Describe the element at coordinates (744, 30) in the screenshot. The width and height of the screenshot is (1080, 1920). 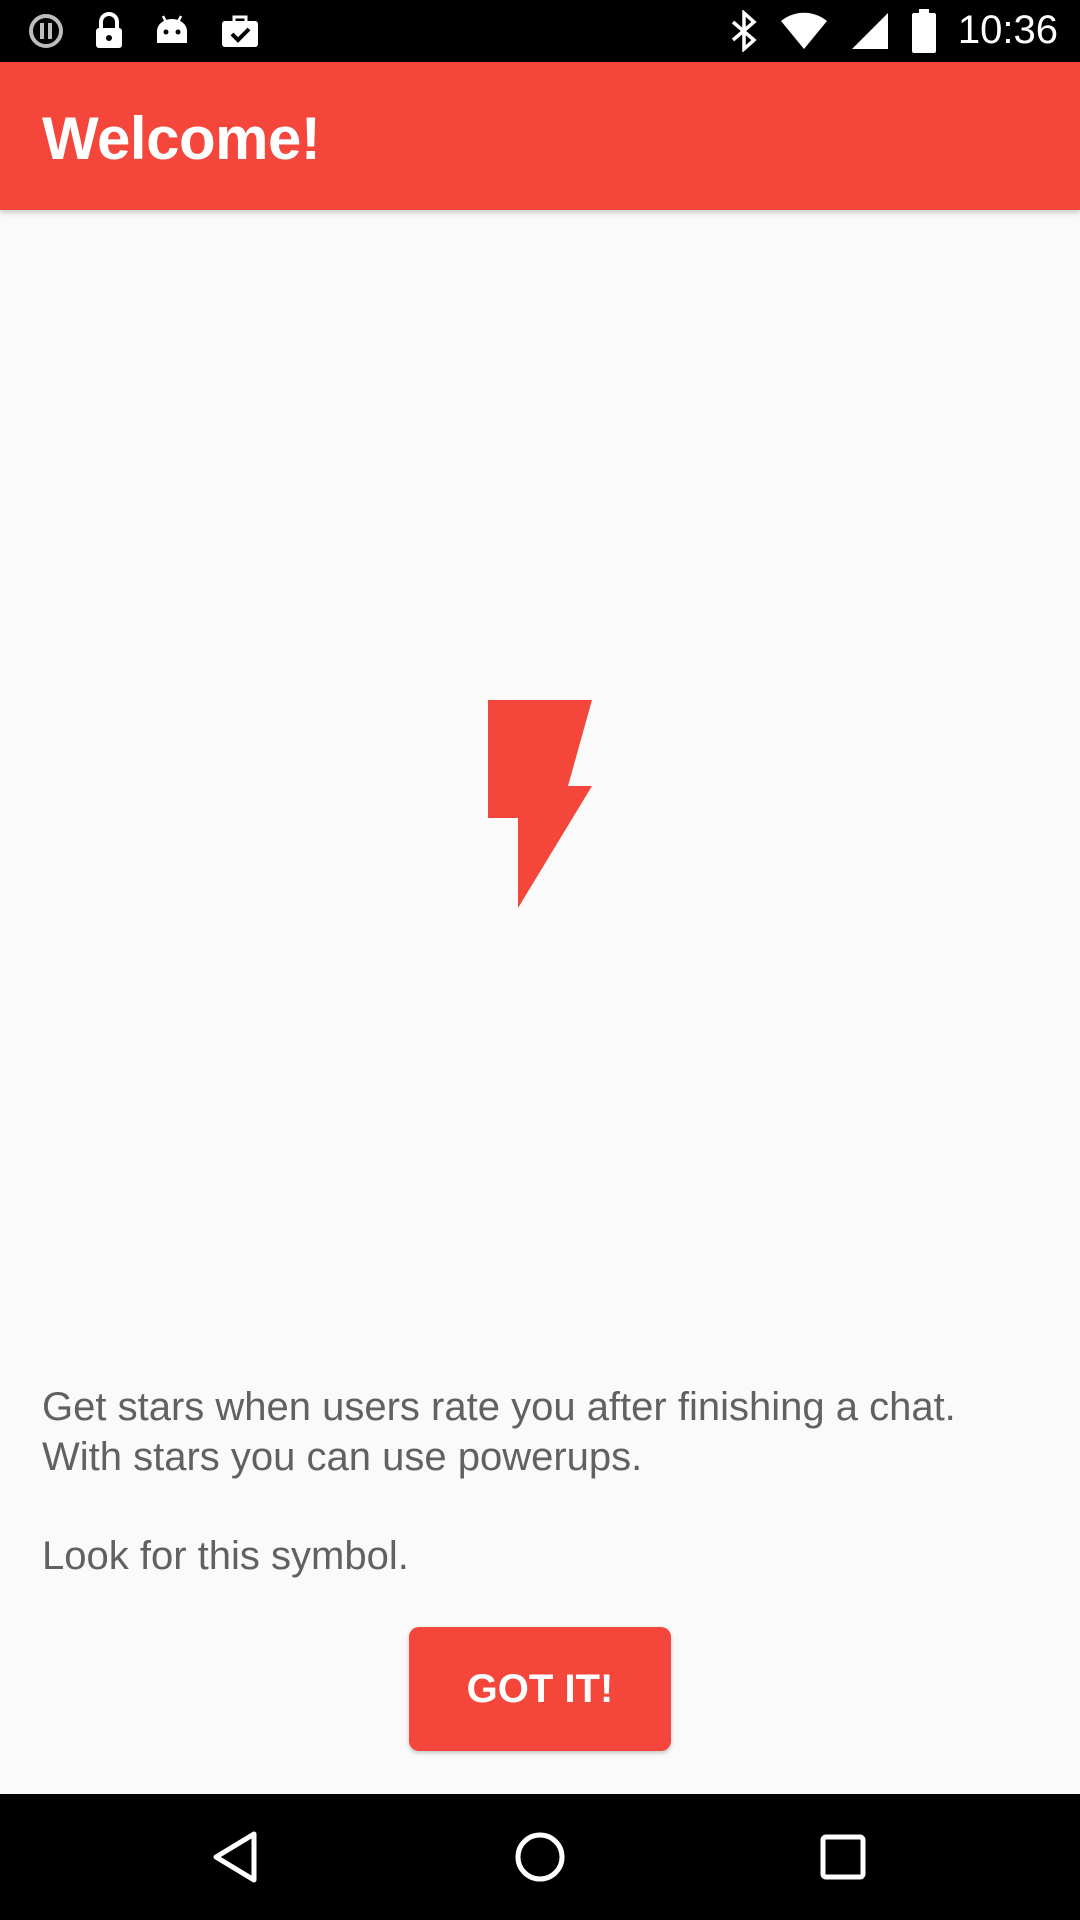
I see `bluetooth-icon` at that location.